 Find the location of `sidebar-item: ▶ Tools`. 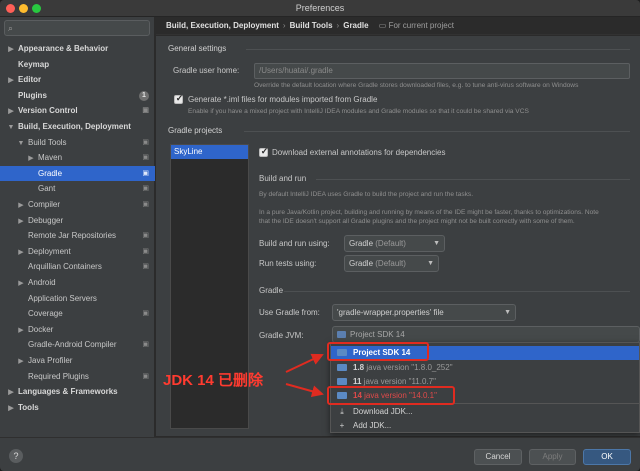

sidebar-item: ▶ Tools is located at coordinates (77, 408).